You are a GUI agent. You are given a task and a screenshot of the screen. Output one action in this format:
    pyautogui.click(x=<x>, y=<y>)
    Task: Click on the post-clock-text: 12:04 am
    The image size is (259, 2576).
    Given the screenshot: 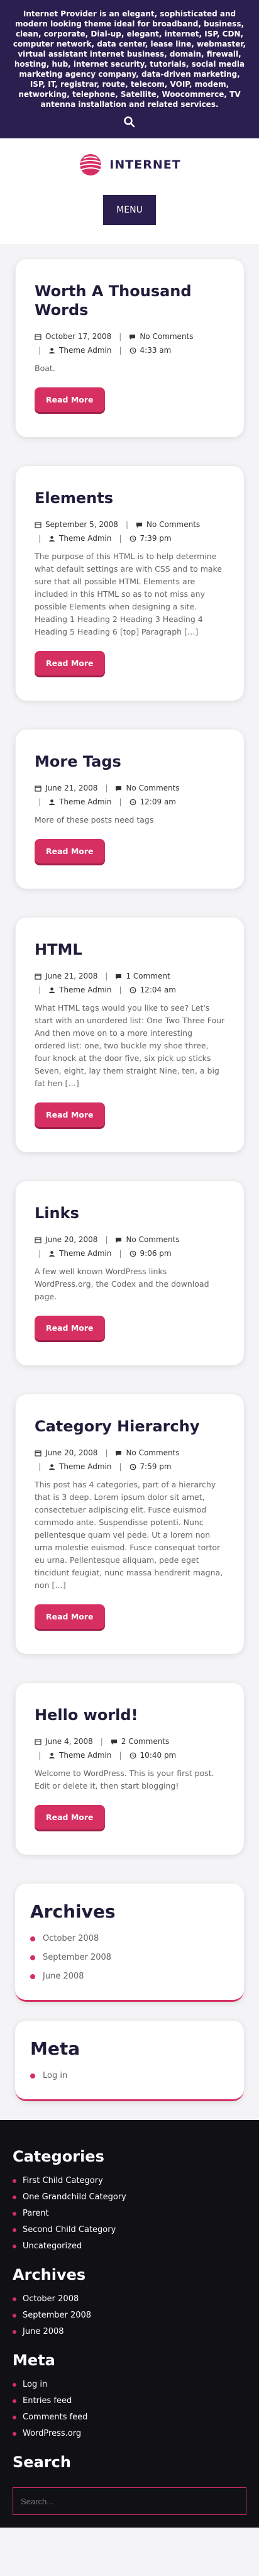 What is the action you would take?
    pyautogui.click(x=158, y=989)
    